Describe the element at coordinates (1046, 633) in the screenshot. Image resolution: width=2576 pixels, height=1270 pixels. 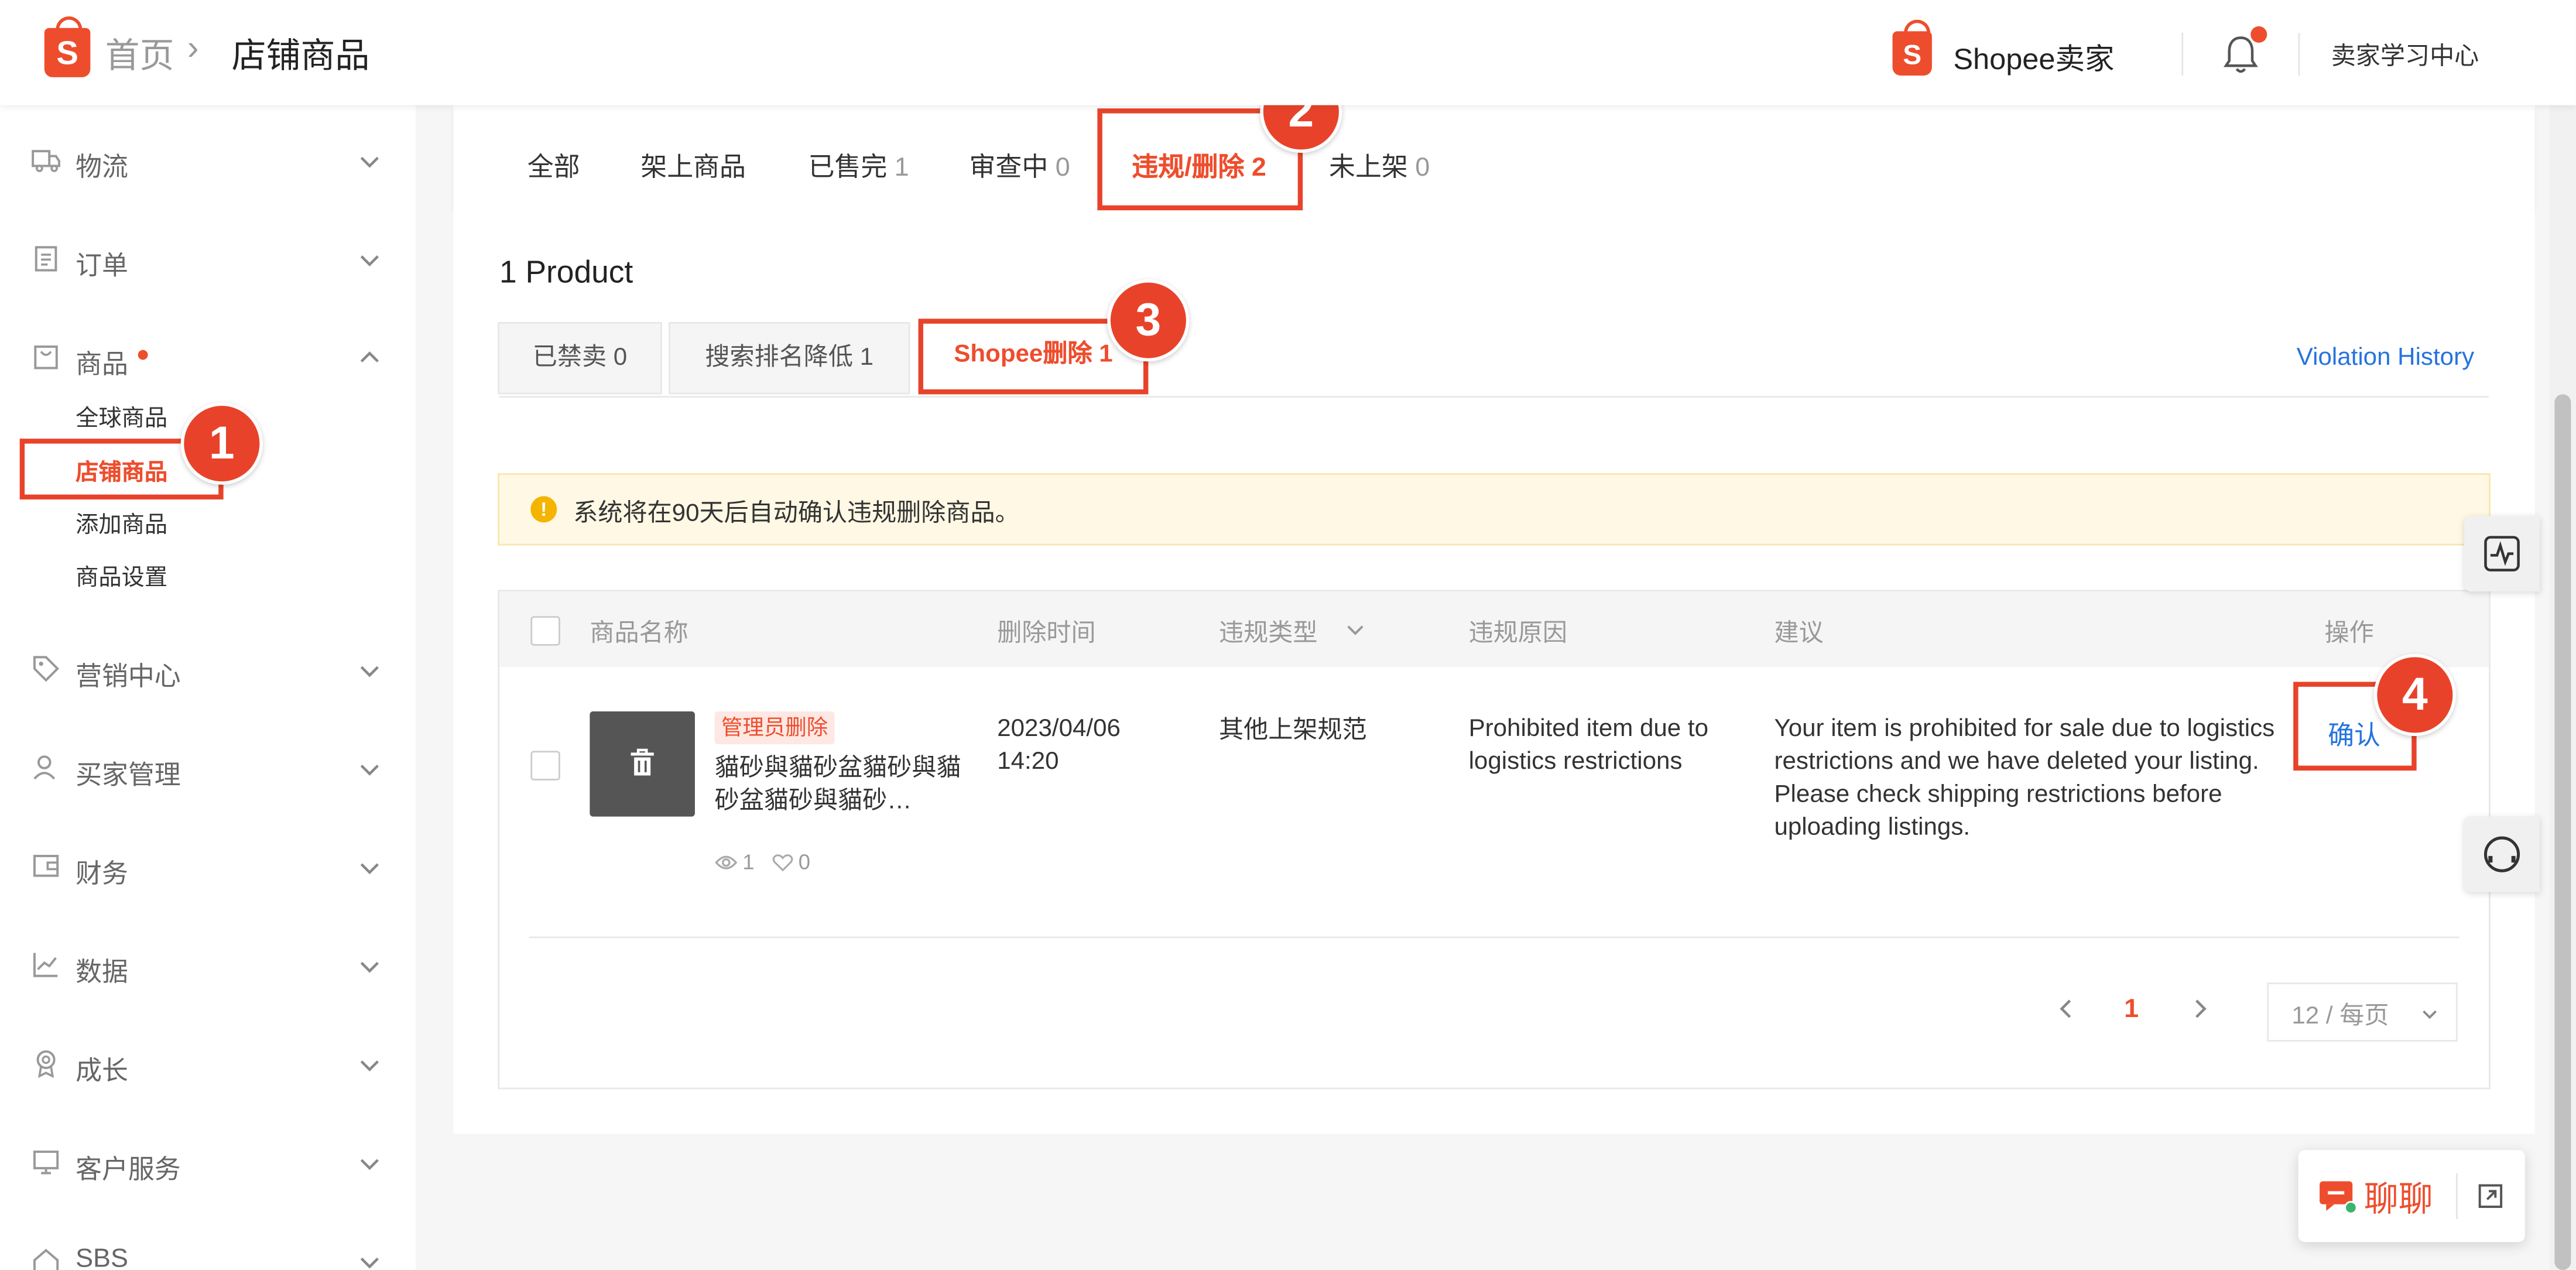
I see `col-delete-time: 删除时间` at that location.